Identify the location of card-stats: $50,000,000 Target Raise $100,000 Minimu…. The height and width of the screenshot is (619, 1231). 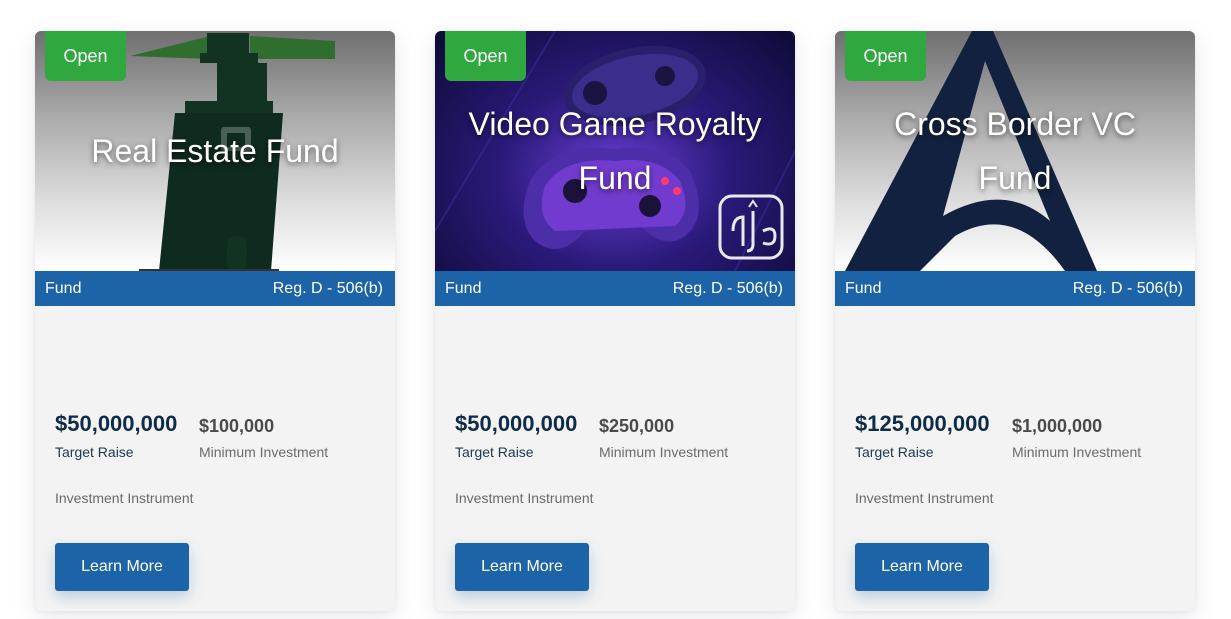
(191, 435).